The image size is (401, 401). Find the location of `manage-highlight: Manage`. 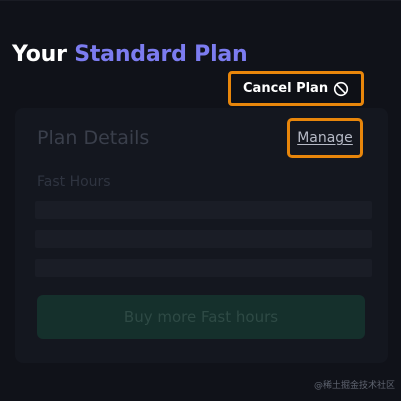

manage-highlight: Manage is located at coordinates (325, 138).